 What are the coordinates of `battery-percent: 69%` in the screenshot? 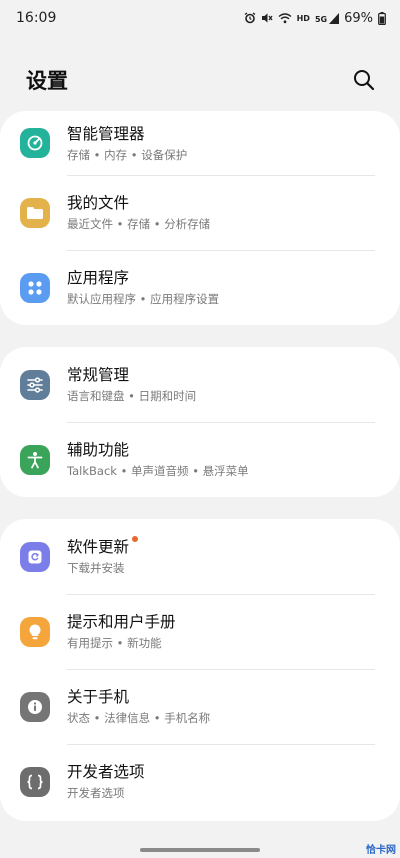 It's located at (358, 18).